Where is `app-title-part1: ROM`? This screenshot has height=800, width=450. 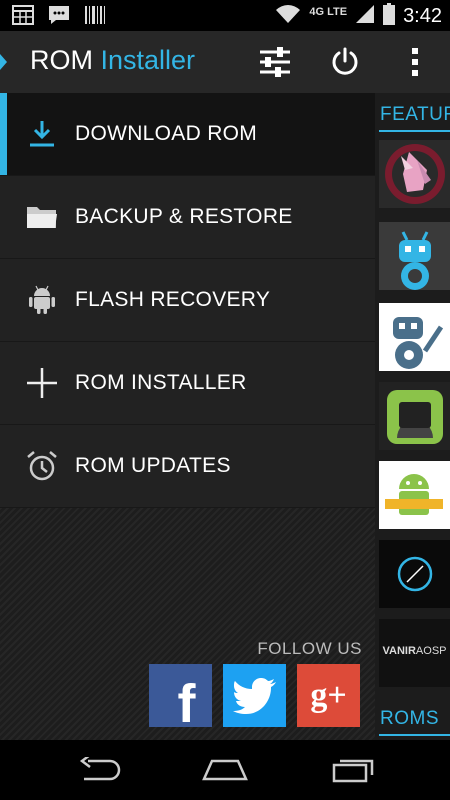
app-title-part1: ROM is located at coordinates (61, 60).